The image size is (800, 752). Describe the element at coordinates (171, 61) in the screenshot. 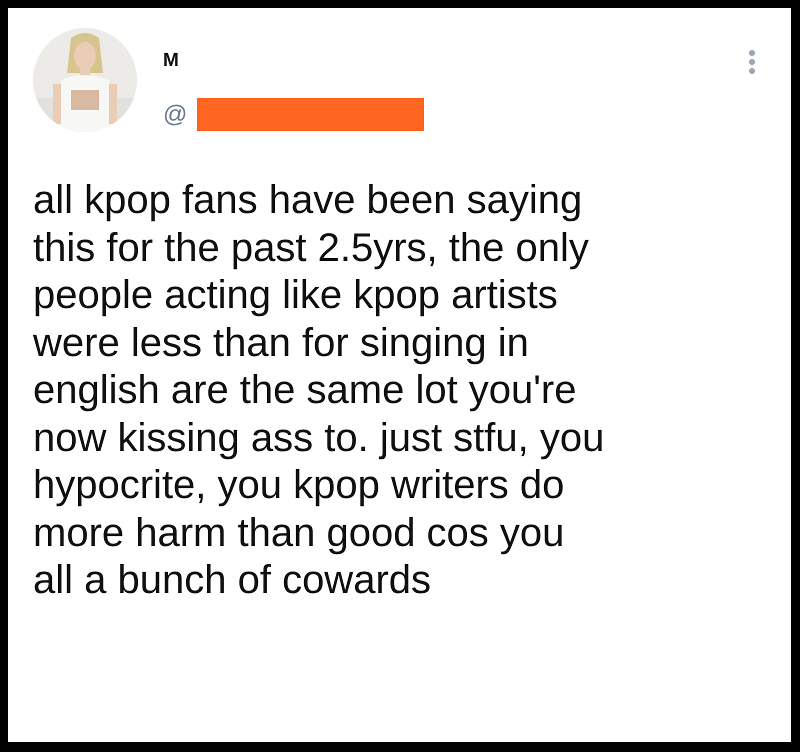

I see `author-name: M` at that location.